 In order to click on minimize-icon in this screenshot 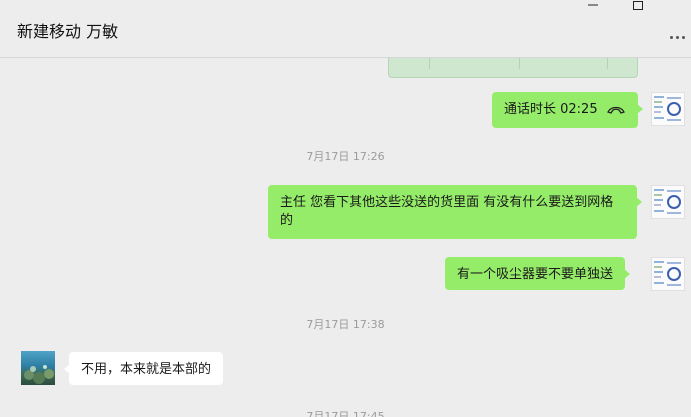, I will do `click(593, 5)`.